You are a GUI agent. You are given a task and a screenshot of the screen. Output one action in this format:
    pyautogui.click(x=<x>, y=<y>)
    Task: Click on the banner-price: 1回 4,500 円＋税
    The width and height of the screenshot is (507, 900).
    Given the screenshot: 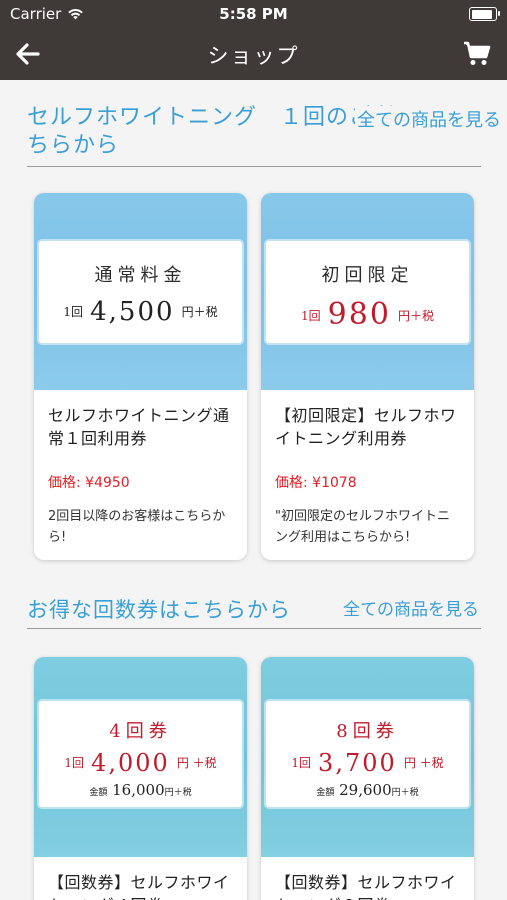 What is the action you would take?
    pyautogui.click(x=140, y=312)
    